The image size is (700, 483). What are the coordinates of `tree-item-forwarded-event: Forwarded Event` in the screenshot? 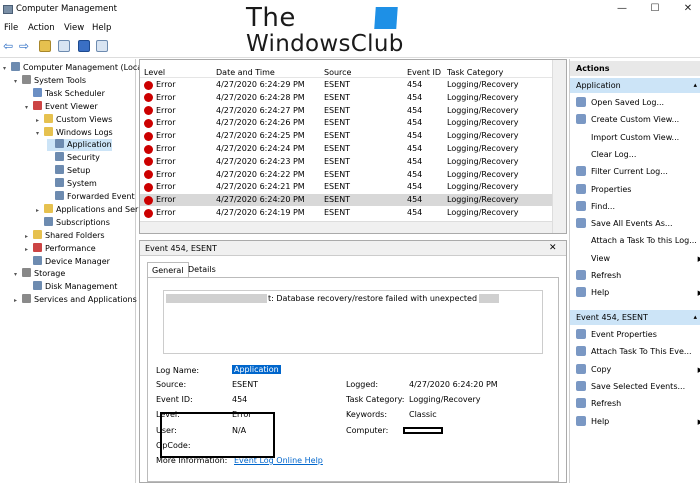 It's located at (91, 197).